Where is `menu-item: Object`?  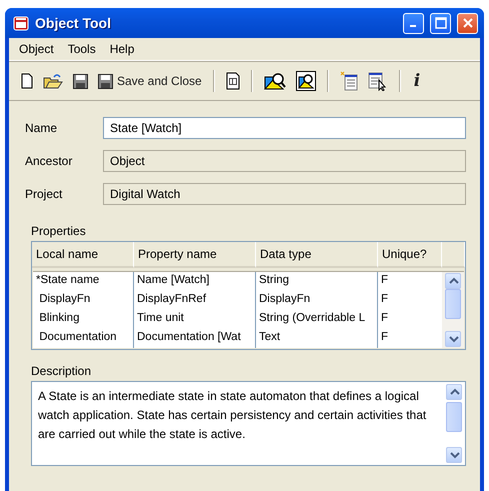
menu-item: Object is located at coordinates (36, 49).